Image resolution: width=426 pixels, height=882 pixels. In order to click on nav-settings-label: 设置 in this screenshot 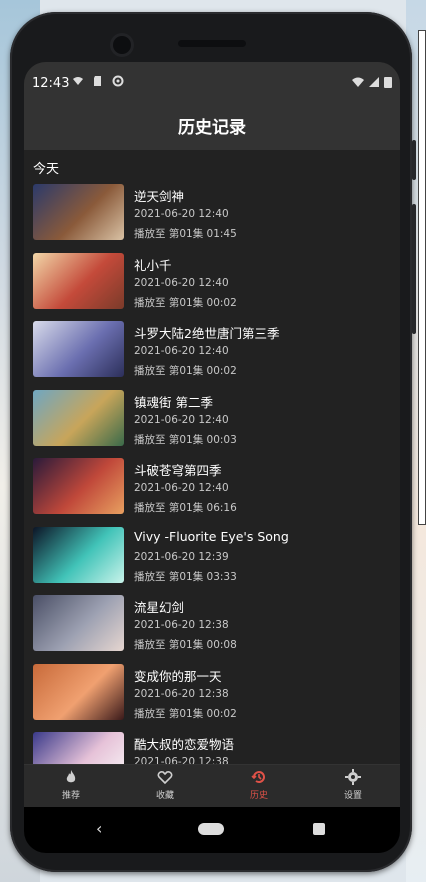, I will do `click(352, 796)`.